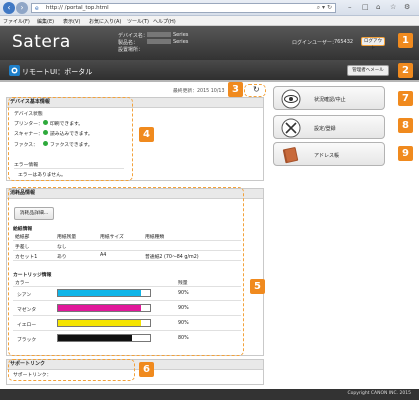 This screenshot has height=400, width=419. I want to click on cartridge-yellow-name: イエロー, so click(27, 325).